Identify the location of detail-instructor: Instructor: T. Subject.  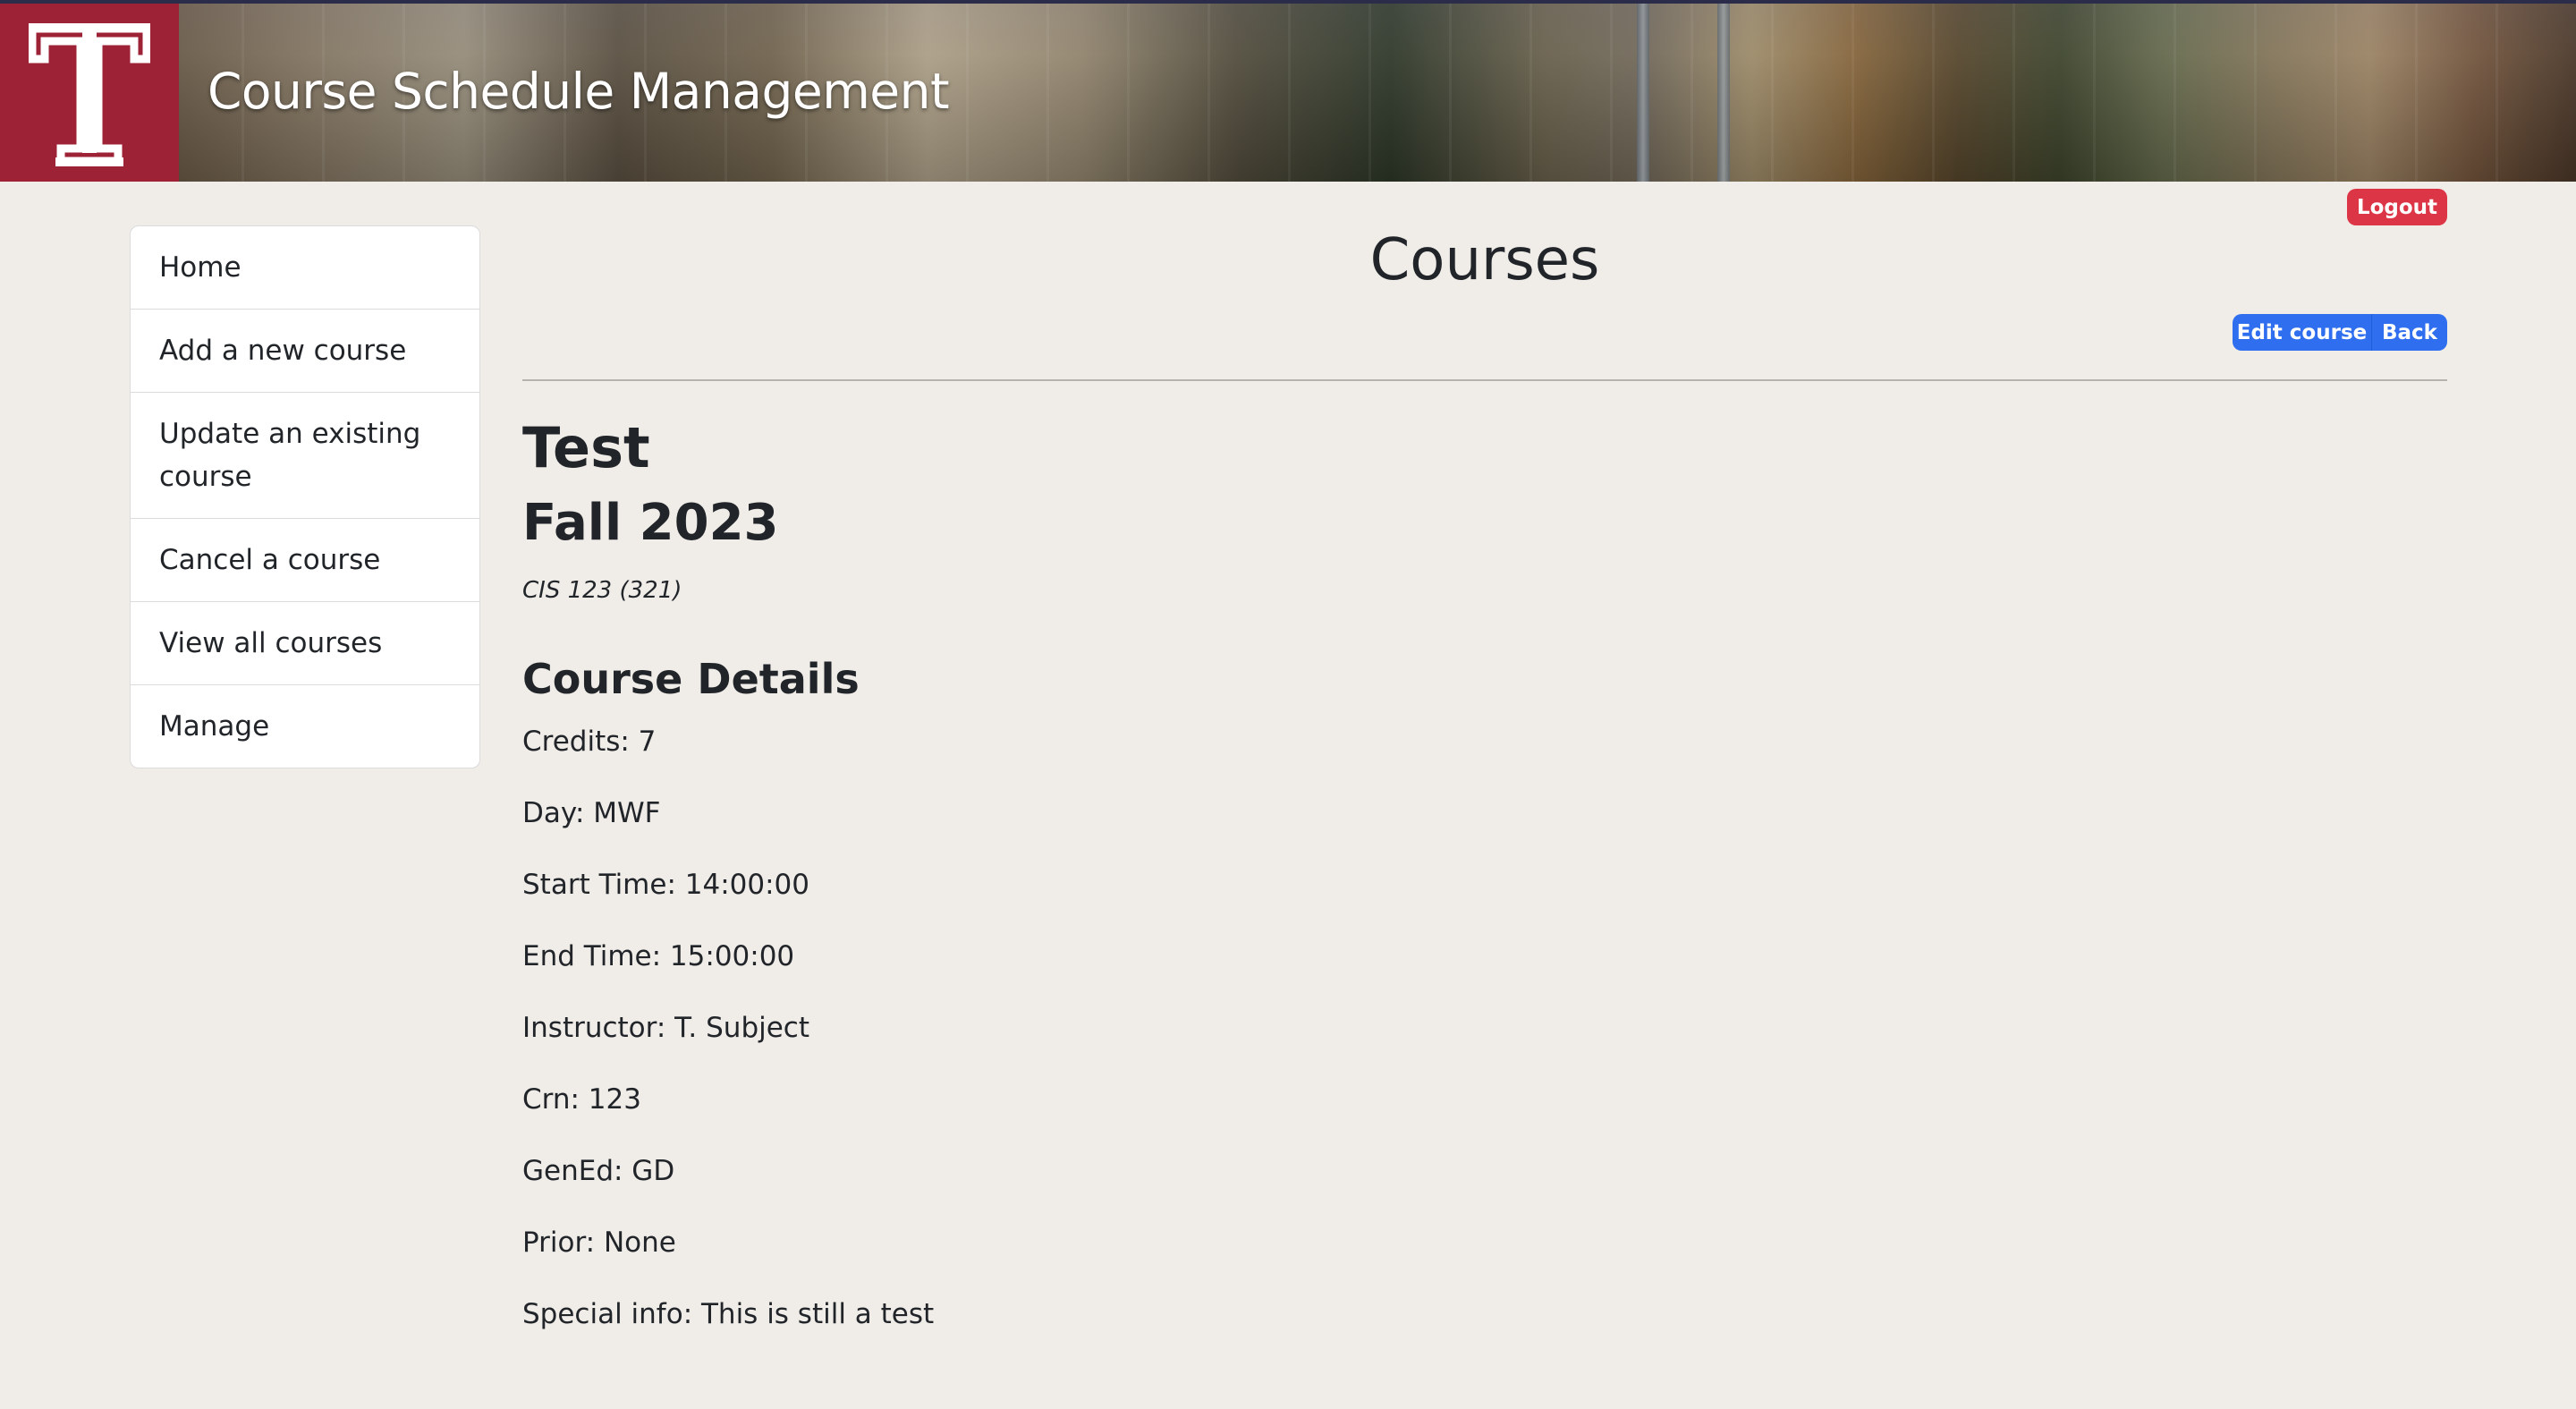
(666, 1028).